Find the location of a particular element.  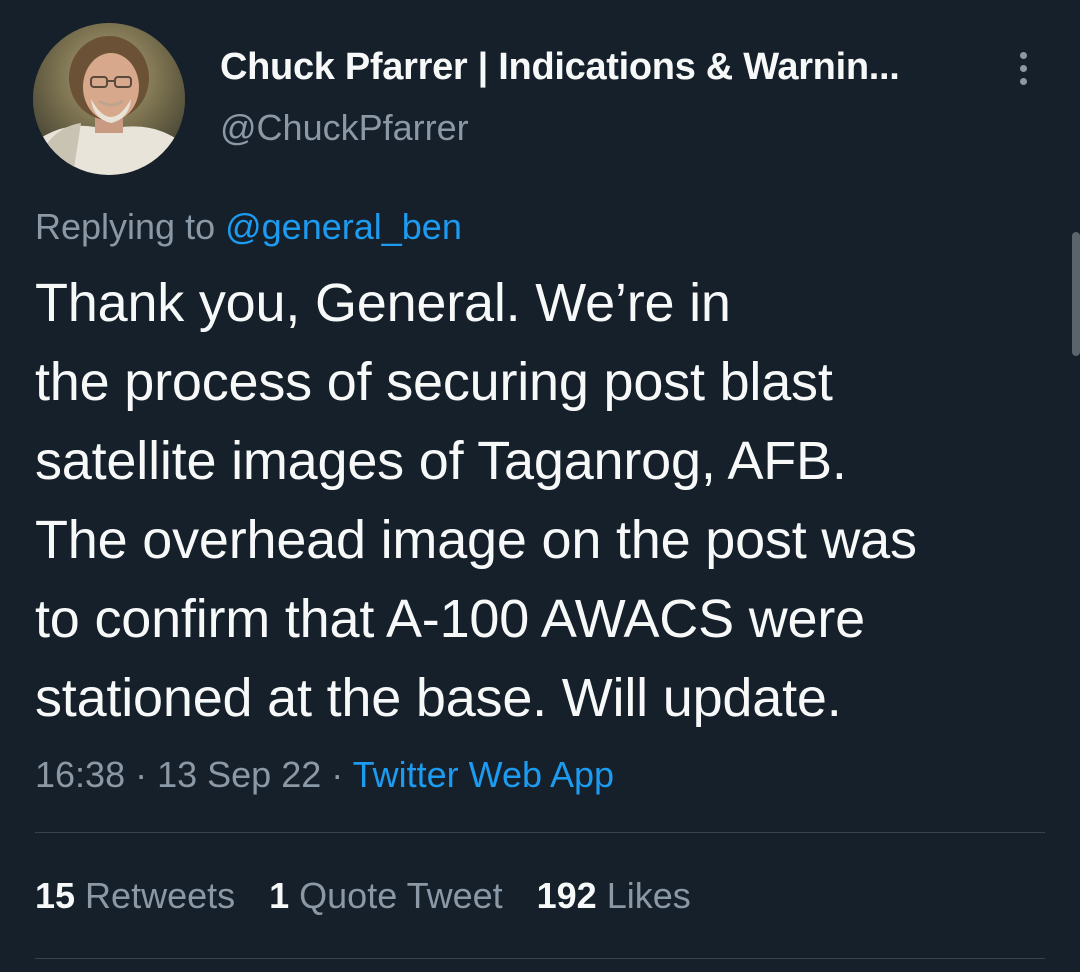

retweets-stat: 15 Retweets is located at coordinates (135, 896).